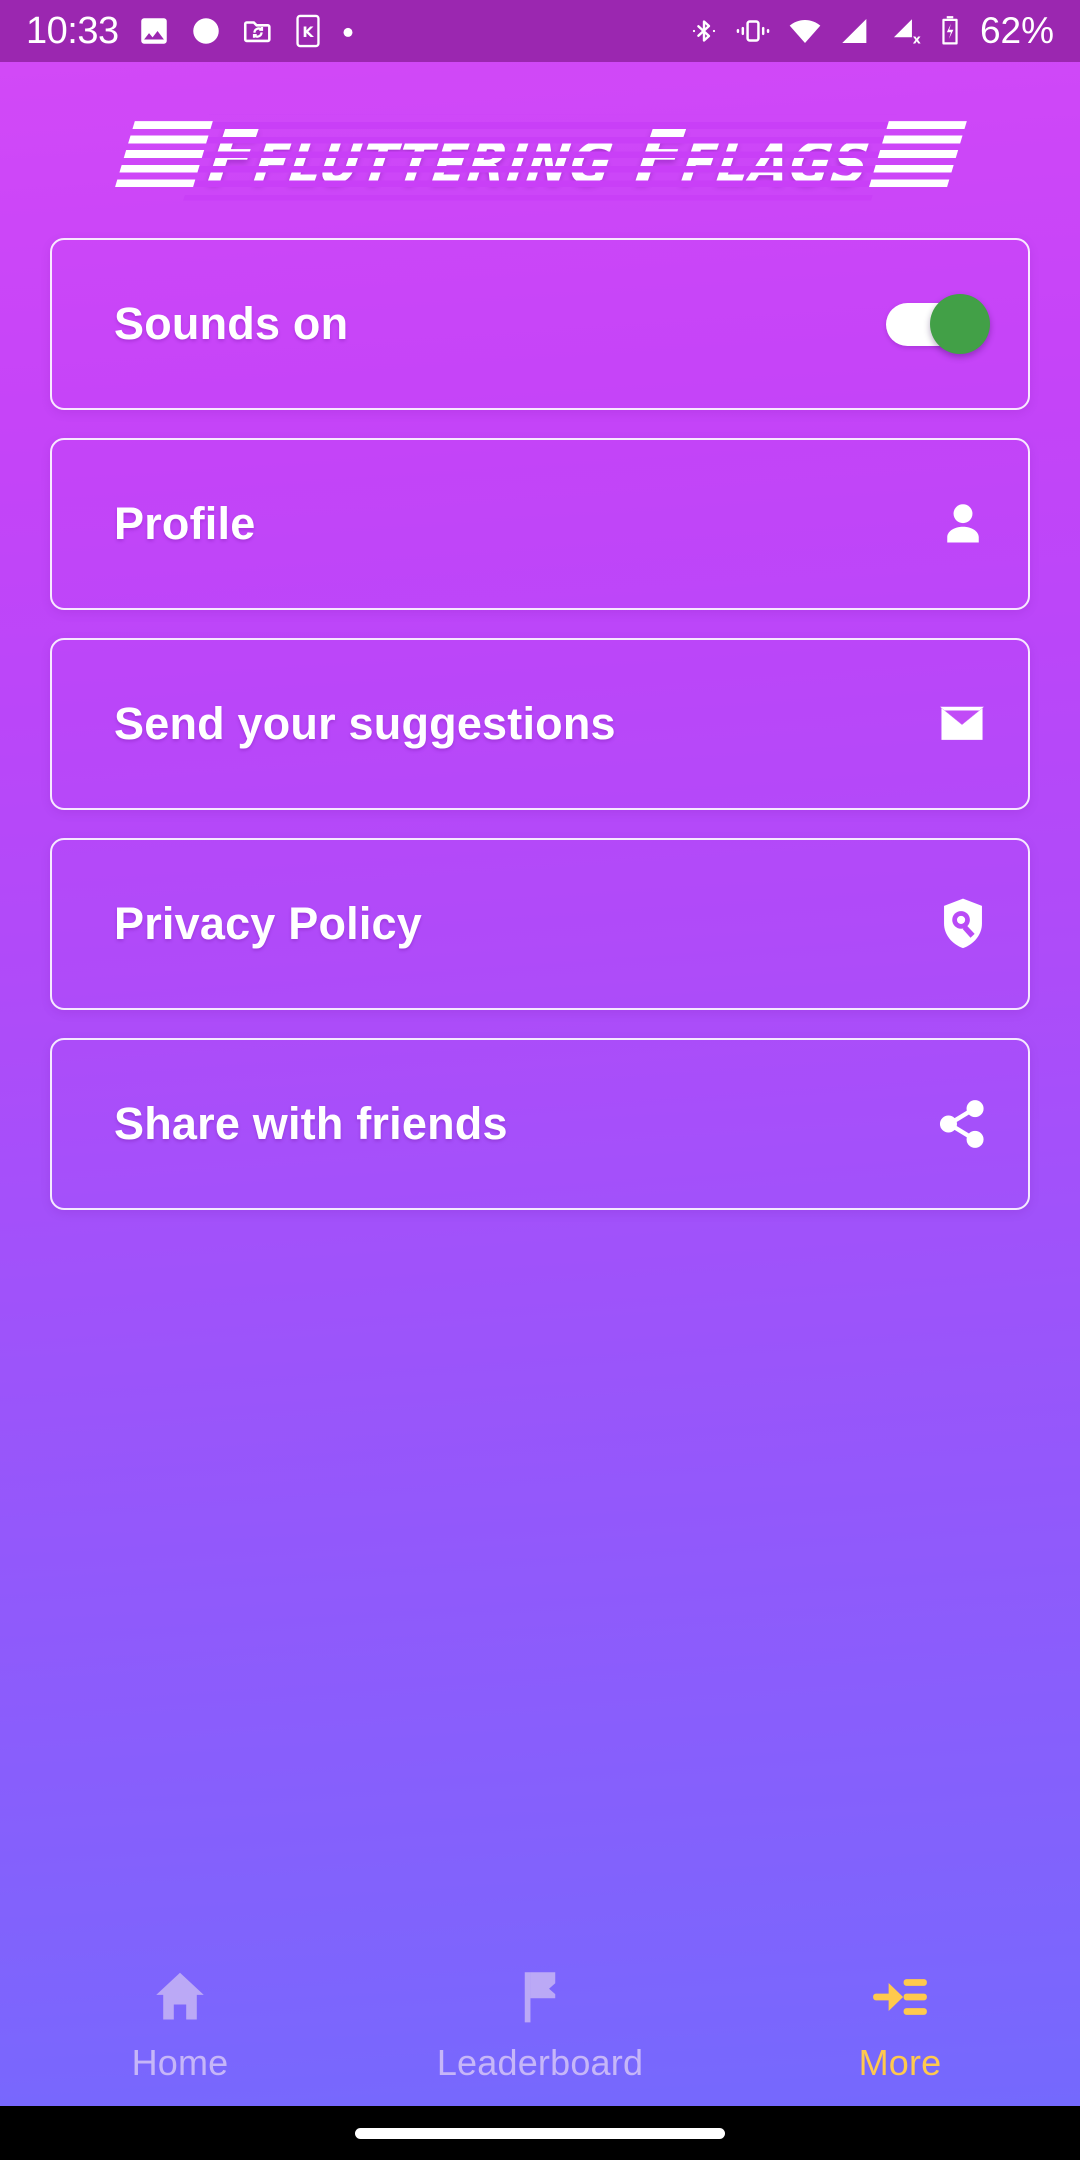 The height and width of the screenshot is (2160, 1080). I want to click on flag-icon, so click(540, 1997).